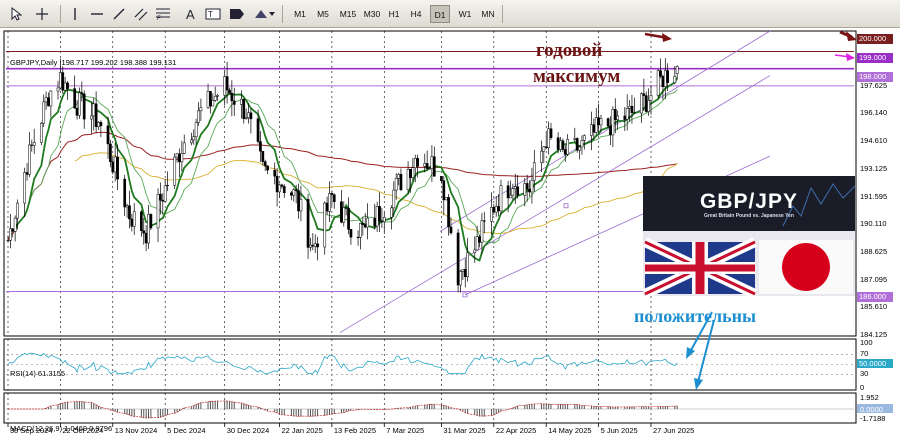 This screenshot has width=900, height=440. Describe the element at coordinates (394, 14) in the screenshot. I see `timeframe-h1: H1` at that location.